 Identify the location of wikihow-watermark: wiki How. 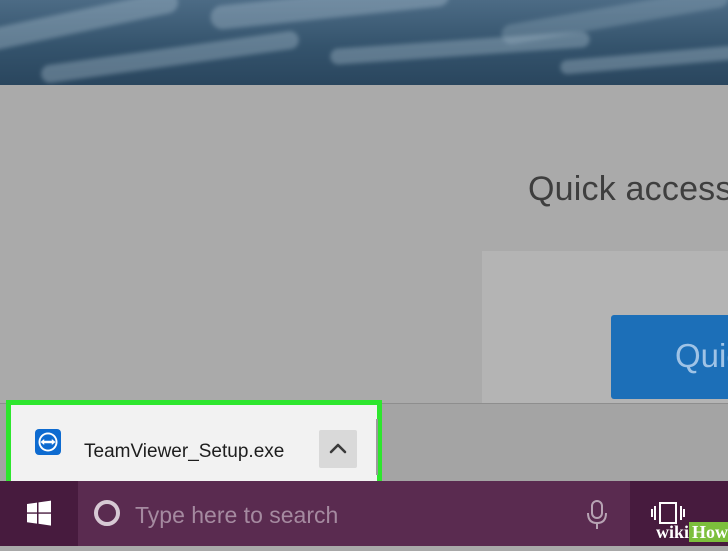
(692, 532).